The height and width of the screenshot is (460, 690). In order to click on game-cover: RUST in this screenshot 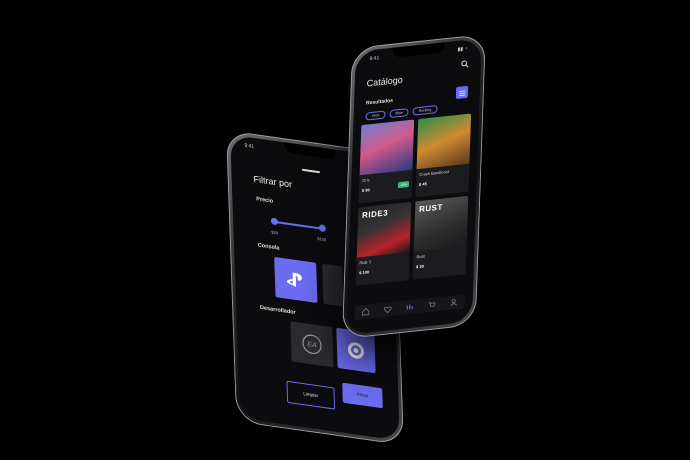, I will do `click(441, 223)`.